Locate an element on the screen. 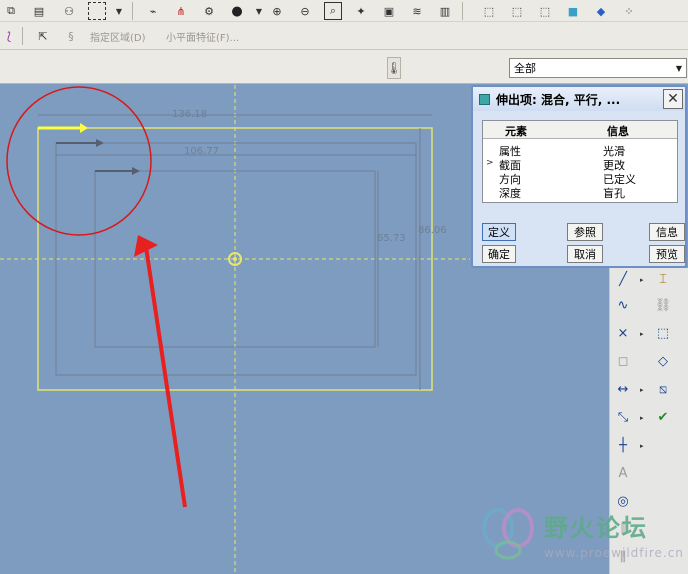 Image resolution: width=688 pixels, height=574 pixels. refit-icon: ⌕ is located at coordinates (333, 11).